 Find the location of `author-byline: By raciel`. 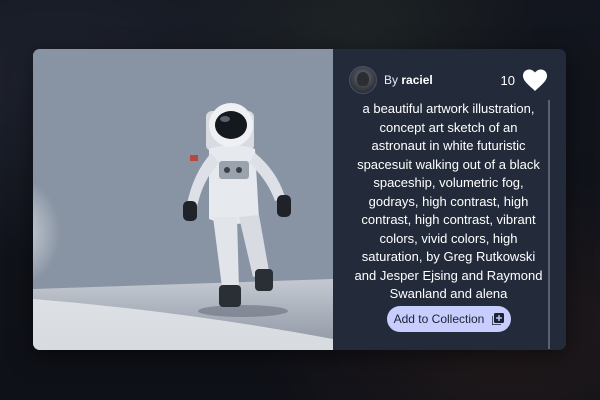

author-byline: By raciel is located at coordinates (408, 80).